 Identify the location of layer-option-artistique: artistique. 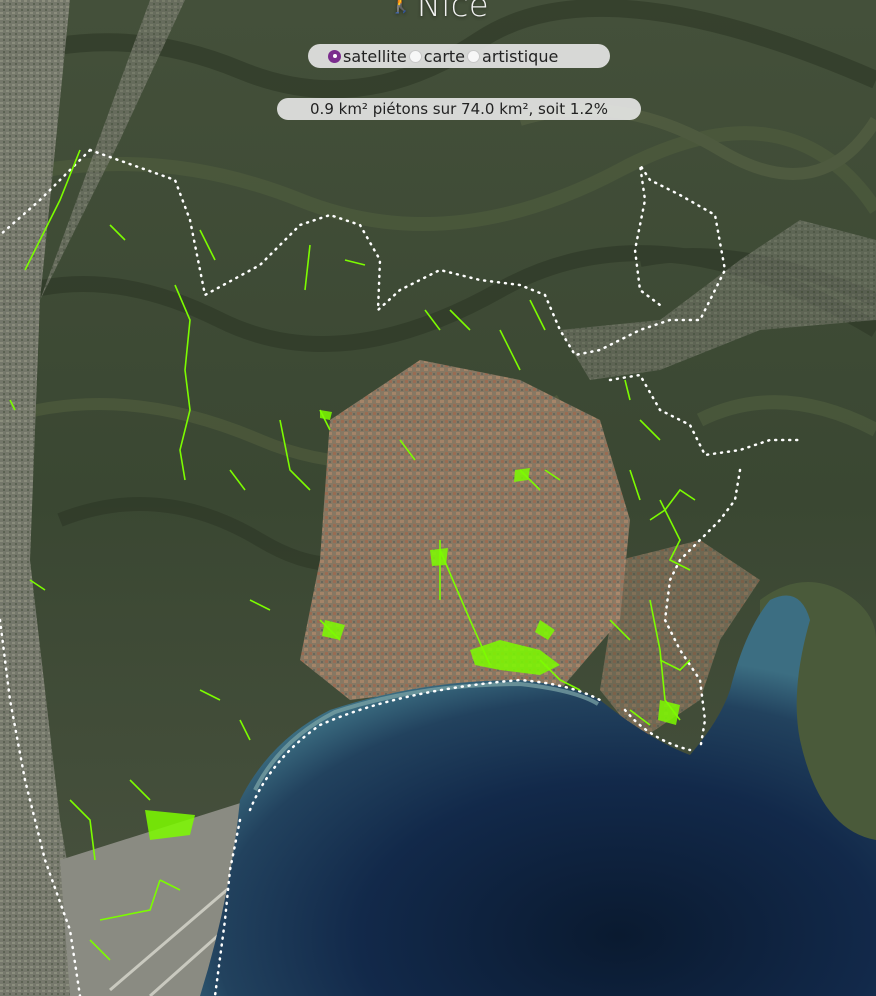
(512, 56).